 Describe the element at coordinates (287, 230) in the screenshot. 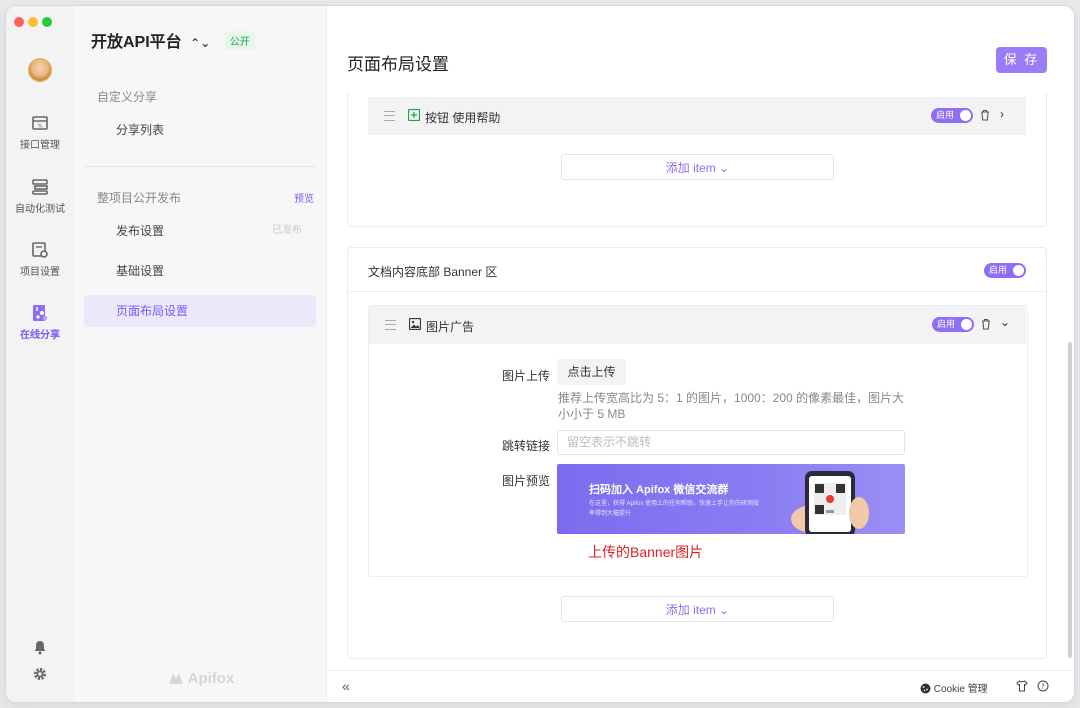

I see `published-status: 已发布` at that location.